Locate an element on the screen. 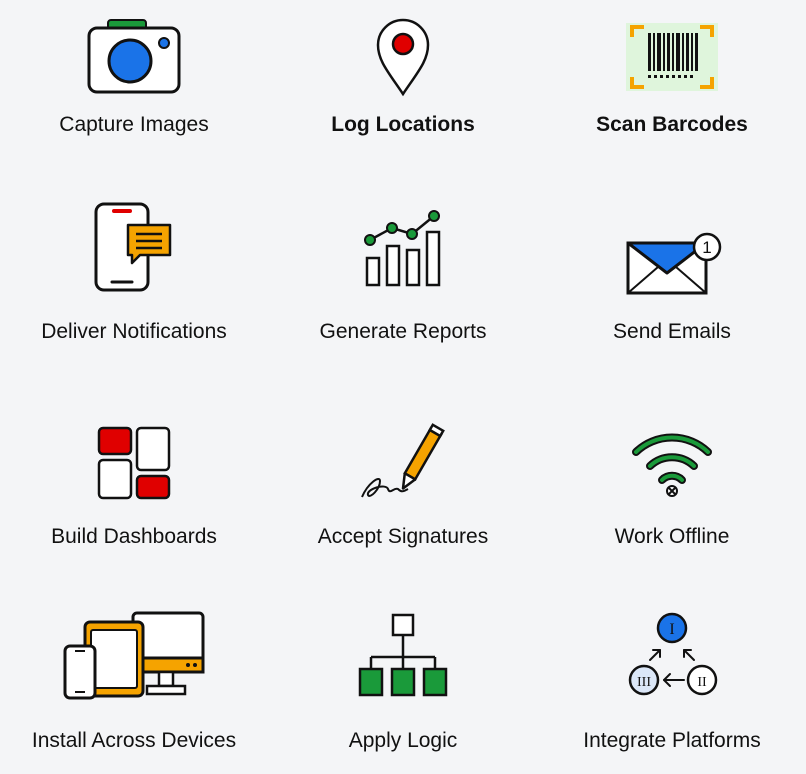  feature-scan-barcodes: Scan Barcodes is located at coordinates (672, 90).